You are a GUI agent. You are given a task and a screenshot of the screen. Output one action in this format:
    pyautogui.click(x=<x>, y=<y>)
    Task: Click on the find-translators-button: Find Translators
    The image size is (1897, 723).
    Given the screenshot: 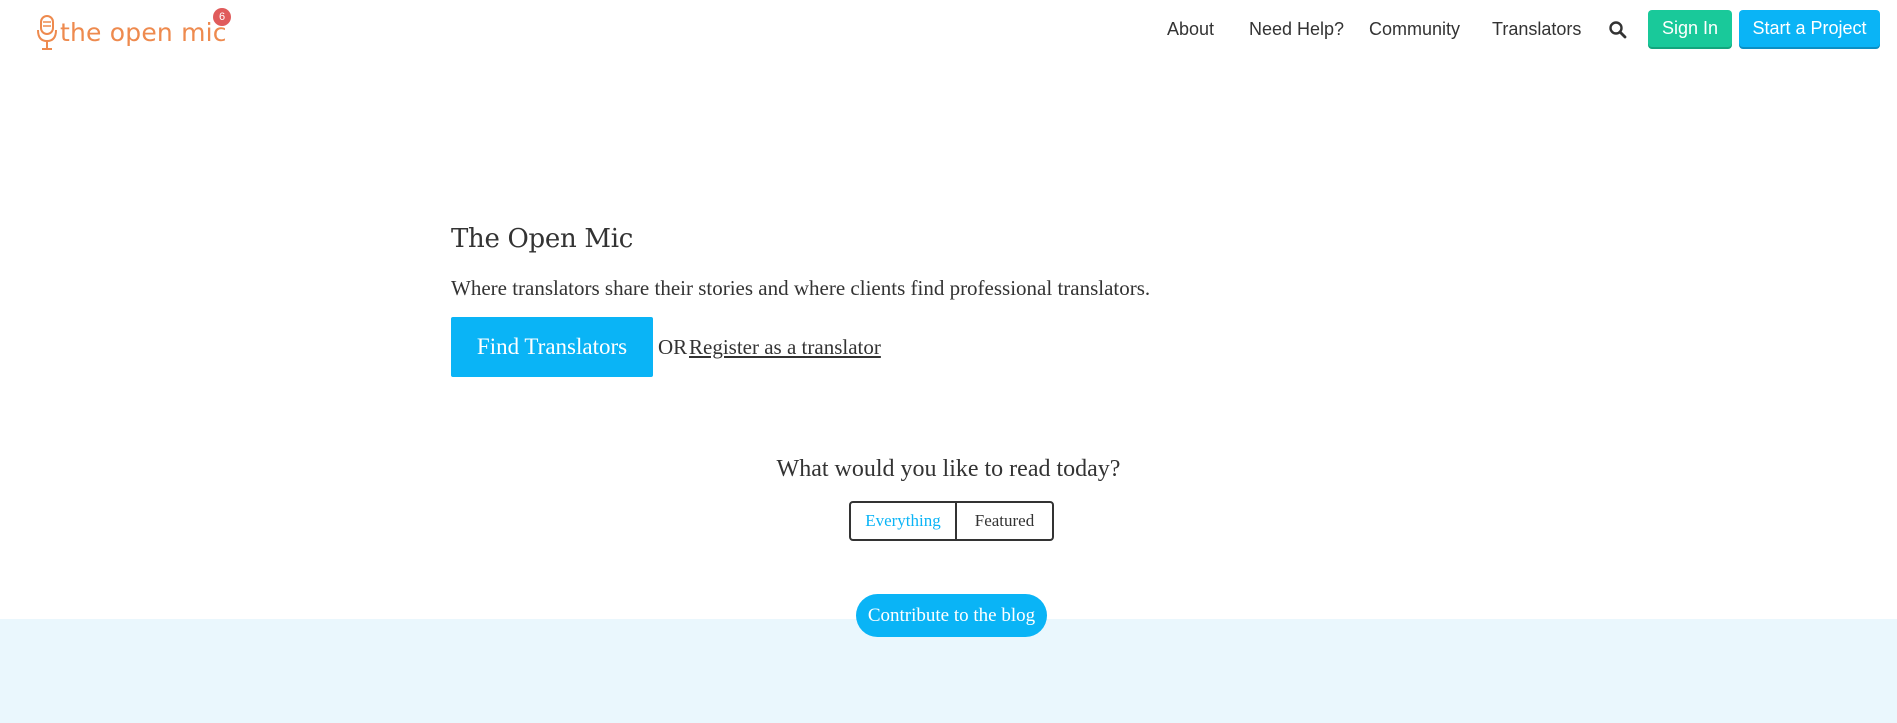 What is the action you would take?
    pyautogui.click(x=552, y=347)
    